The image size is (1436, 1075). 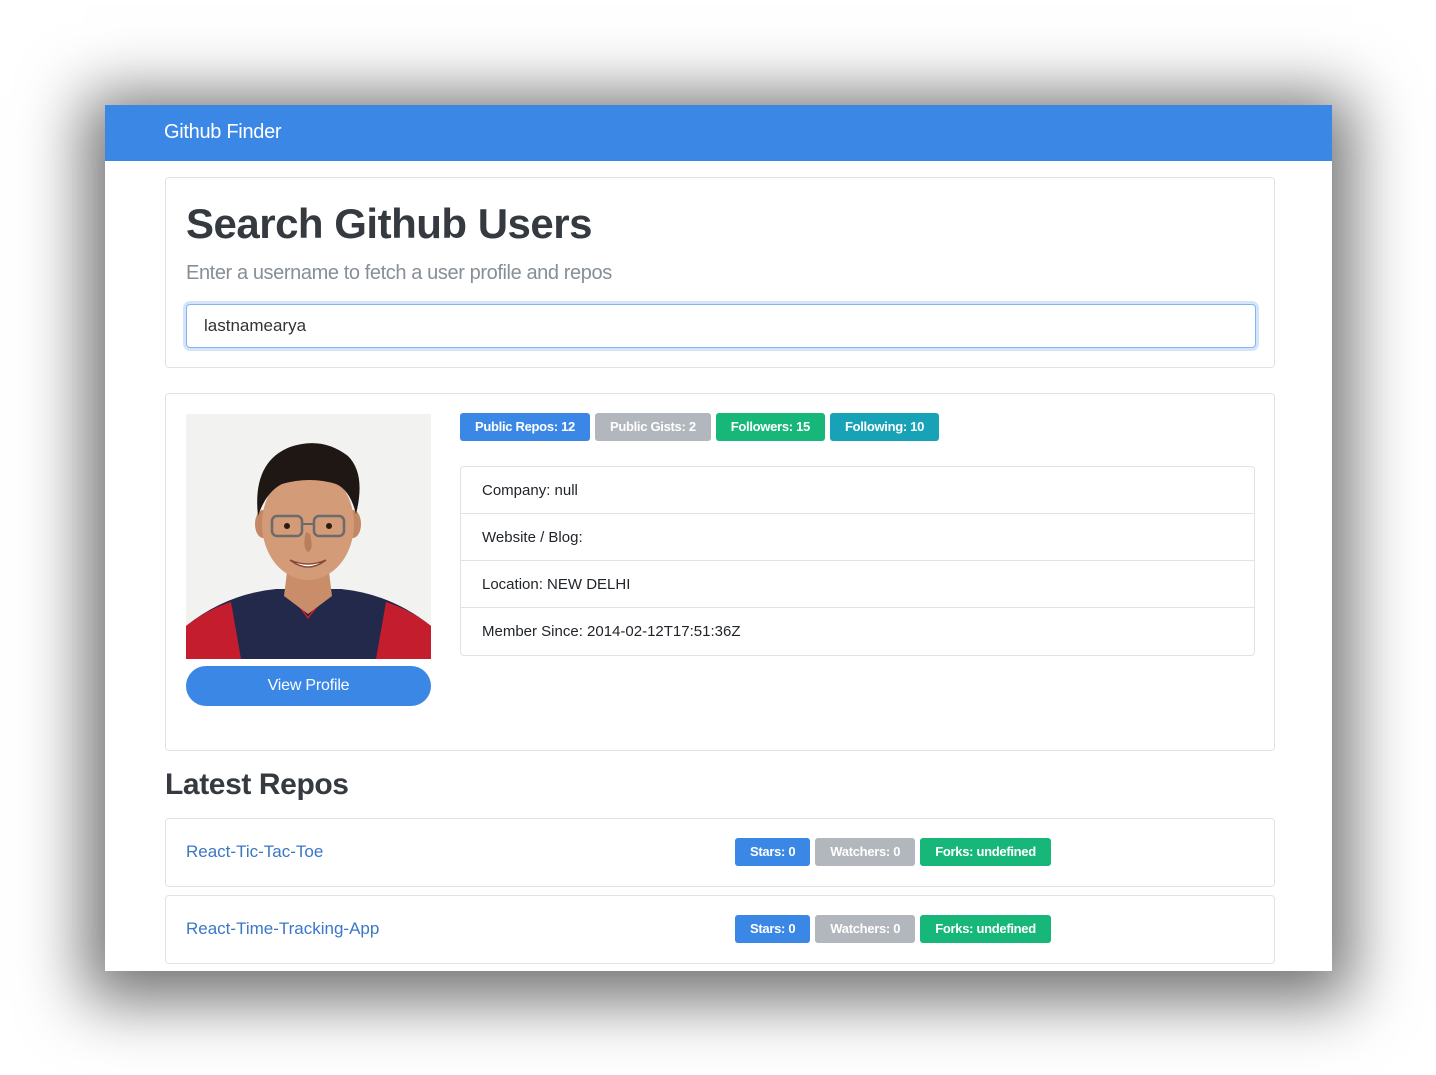 What do you see at coordinates (282, 929) in the screenshot?
I see `repo-link: React-Time-Tracking-App` at bounding box center [282, 929].